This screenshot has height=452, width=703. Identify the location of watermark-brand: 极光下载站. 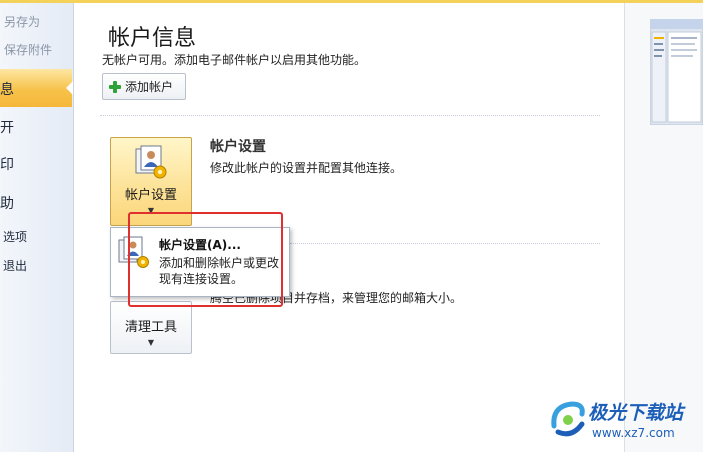
(636, 413).